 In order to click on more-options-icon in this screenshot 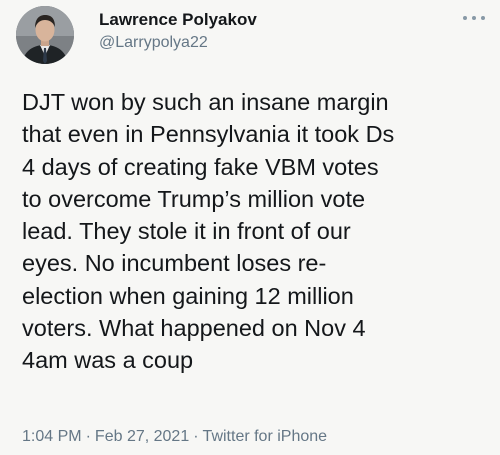, I will do `click(474, 18)`.